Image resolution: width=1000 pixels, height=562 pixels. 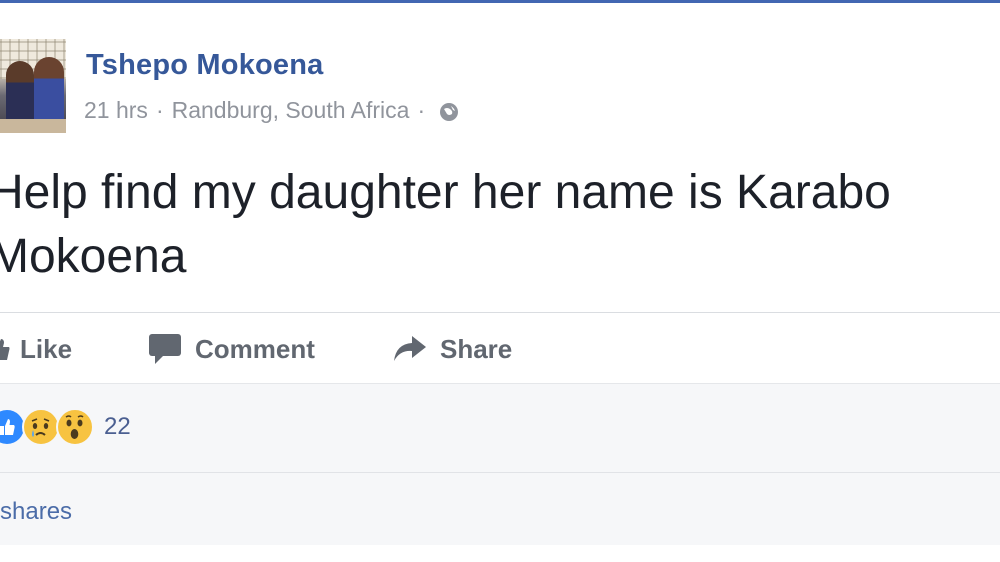 What do you see at coordinates (33, 86) in the screenshot?
I see `avatar` at bounding box center [33, 86].